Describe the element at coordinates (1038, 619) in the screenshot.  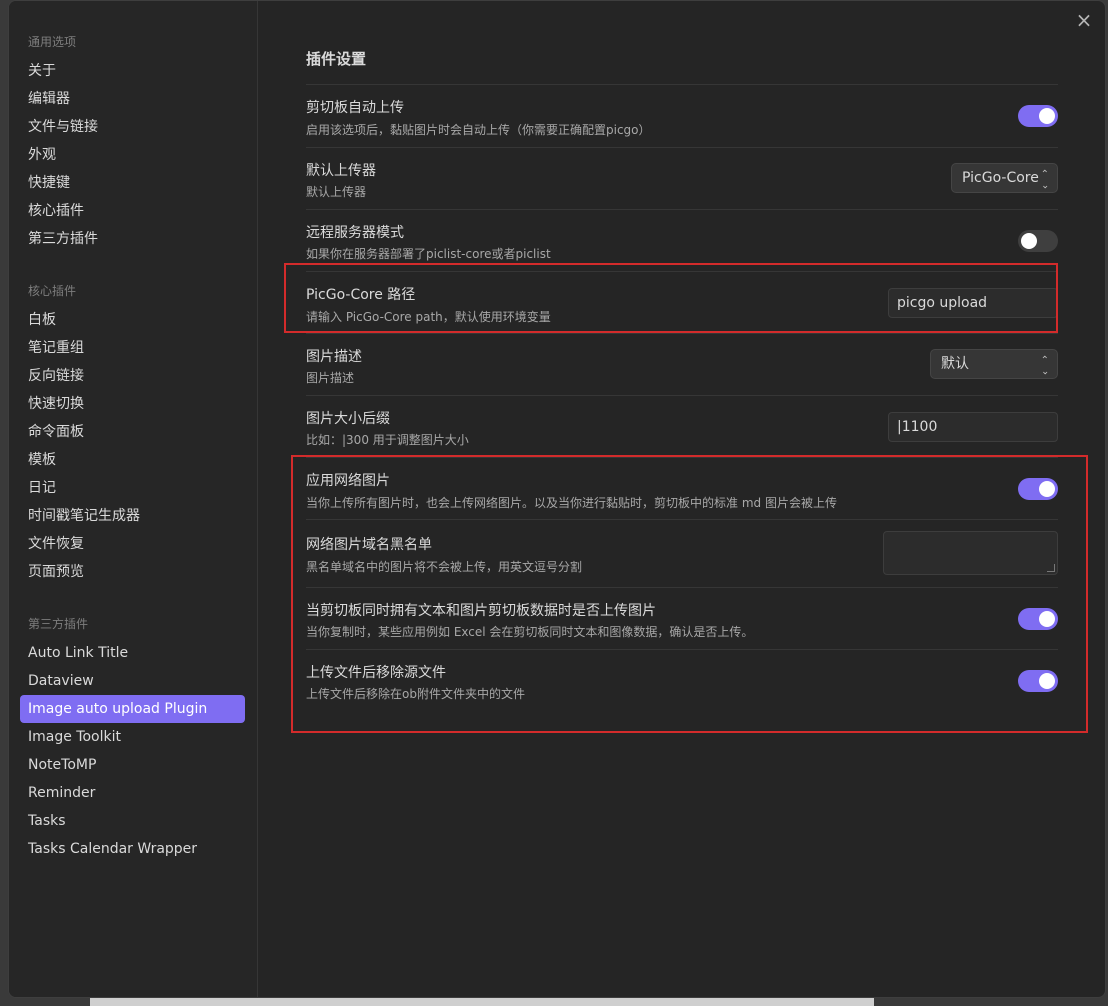
I see `clipboard-text-image-toggle` at that location.